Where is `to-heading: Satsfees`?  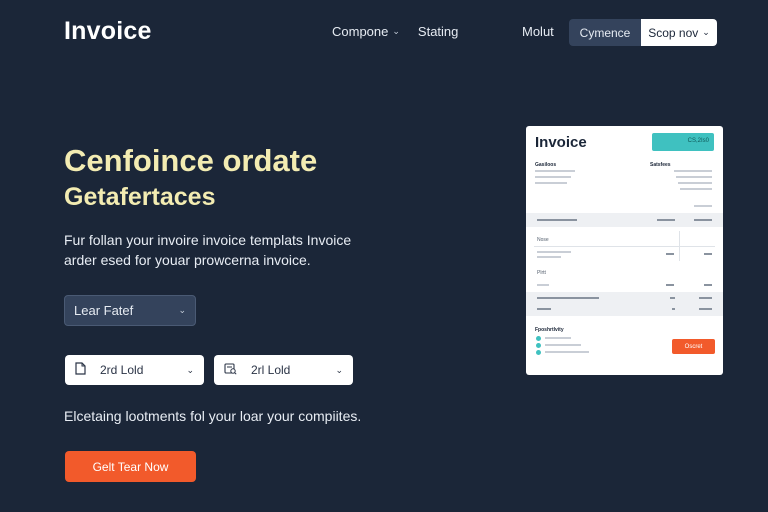
to-heading: Satsfees is located at coordinates (660, 165).